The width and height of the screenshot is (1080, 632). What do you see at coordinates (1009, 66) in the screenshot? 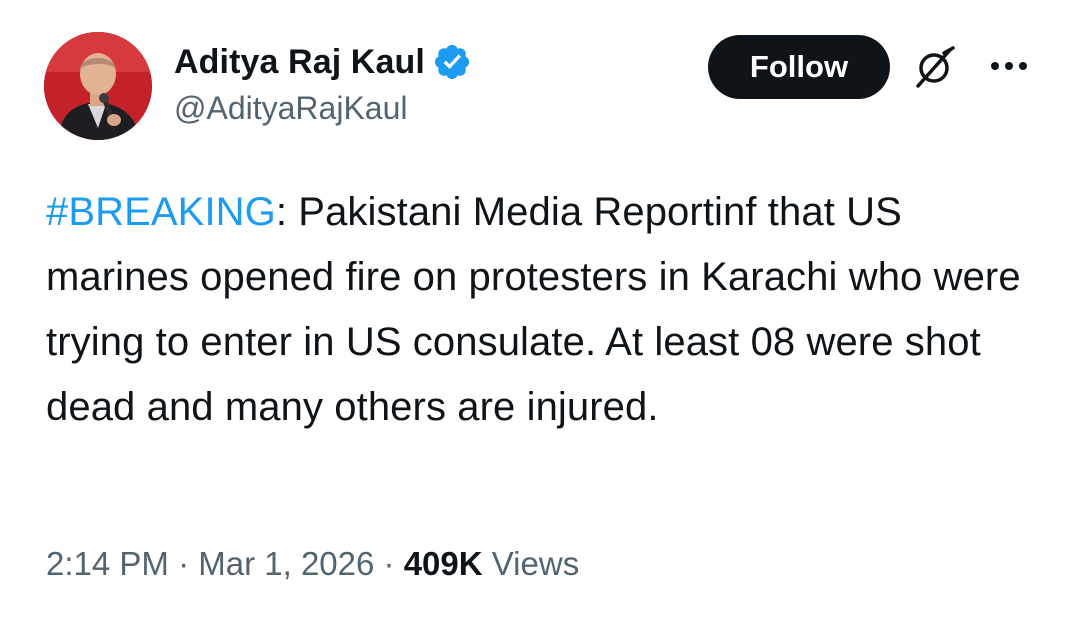
I see `more-options-icon` at bounding box center [1009, 66].